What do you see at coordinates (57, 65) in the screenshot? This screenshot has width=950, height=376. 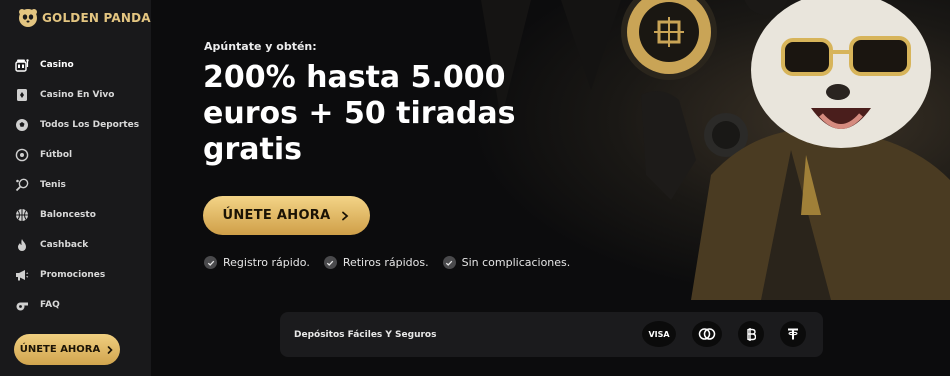 I see `sidebar-item-label: Casino` at bounding box center [57, 65].